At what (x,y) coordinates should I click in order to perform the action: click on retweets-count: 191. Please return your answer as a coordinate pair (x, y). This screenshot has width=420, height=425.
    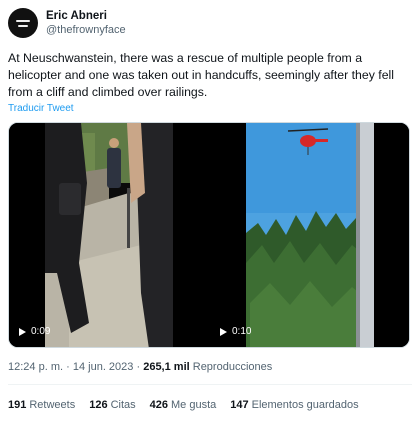
    Looking at the image, I should click on (17, 405).